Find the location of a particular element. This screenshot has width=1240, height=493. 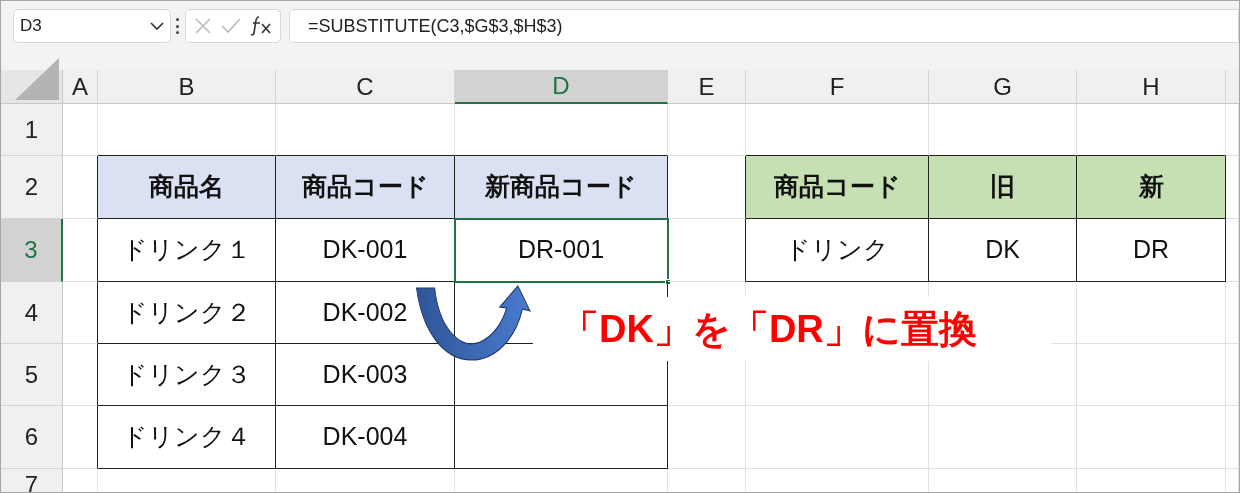

row-header: 1 is located at coordinates (32, 130).